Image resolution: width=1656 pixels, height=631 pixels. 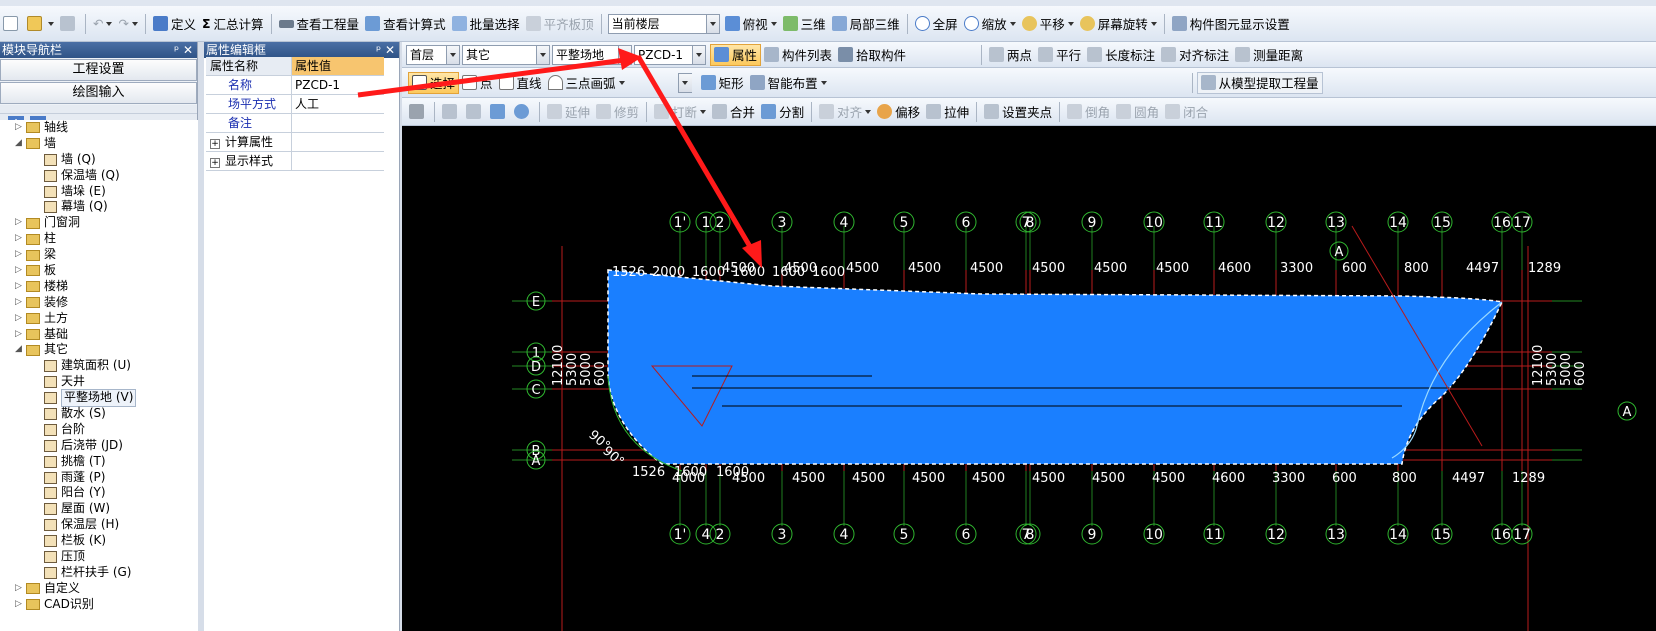 What do you see at coordinates (99, 382) in the screenshot?
I see `tree-item: 天井` at bounding box center [99, 382].